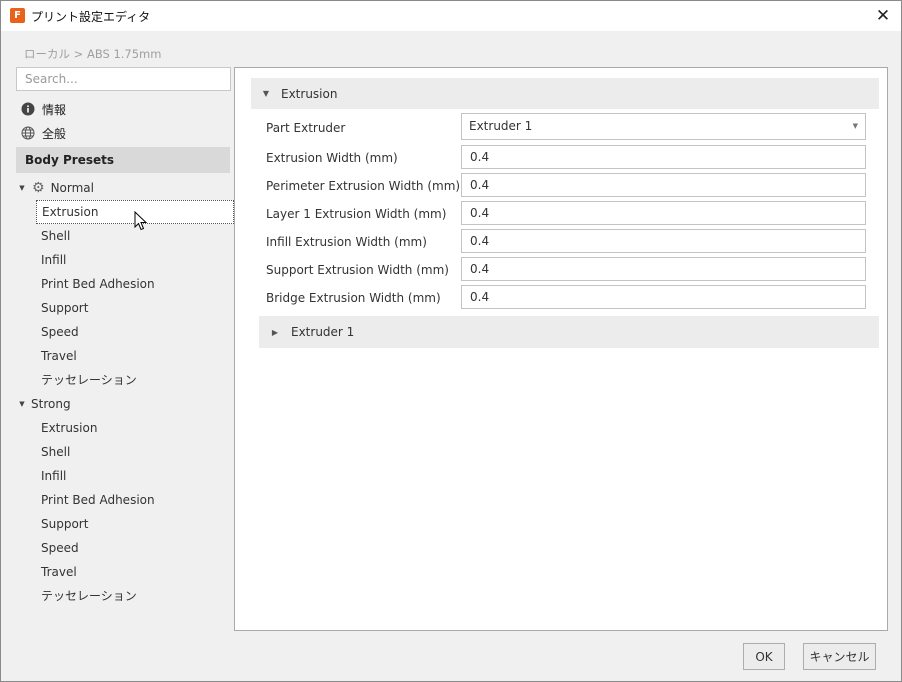 The height and width of the screenshot is (682, 902). I want to click on tree-group-normal: ▼ ⚙ Normal, so click(55, 188).